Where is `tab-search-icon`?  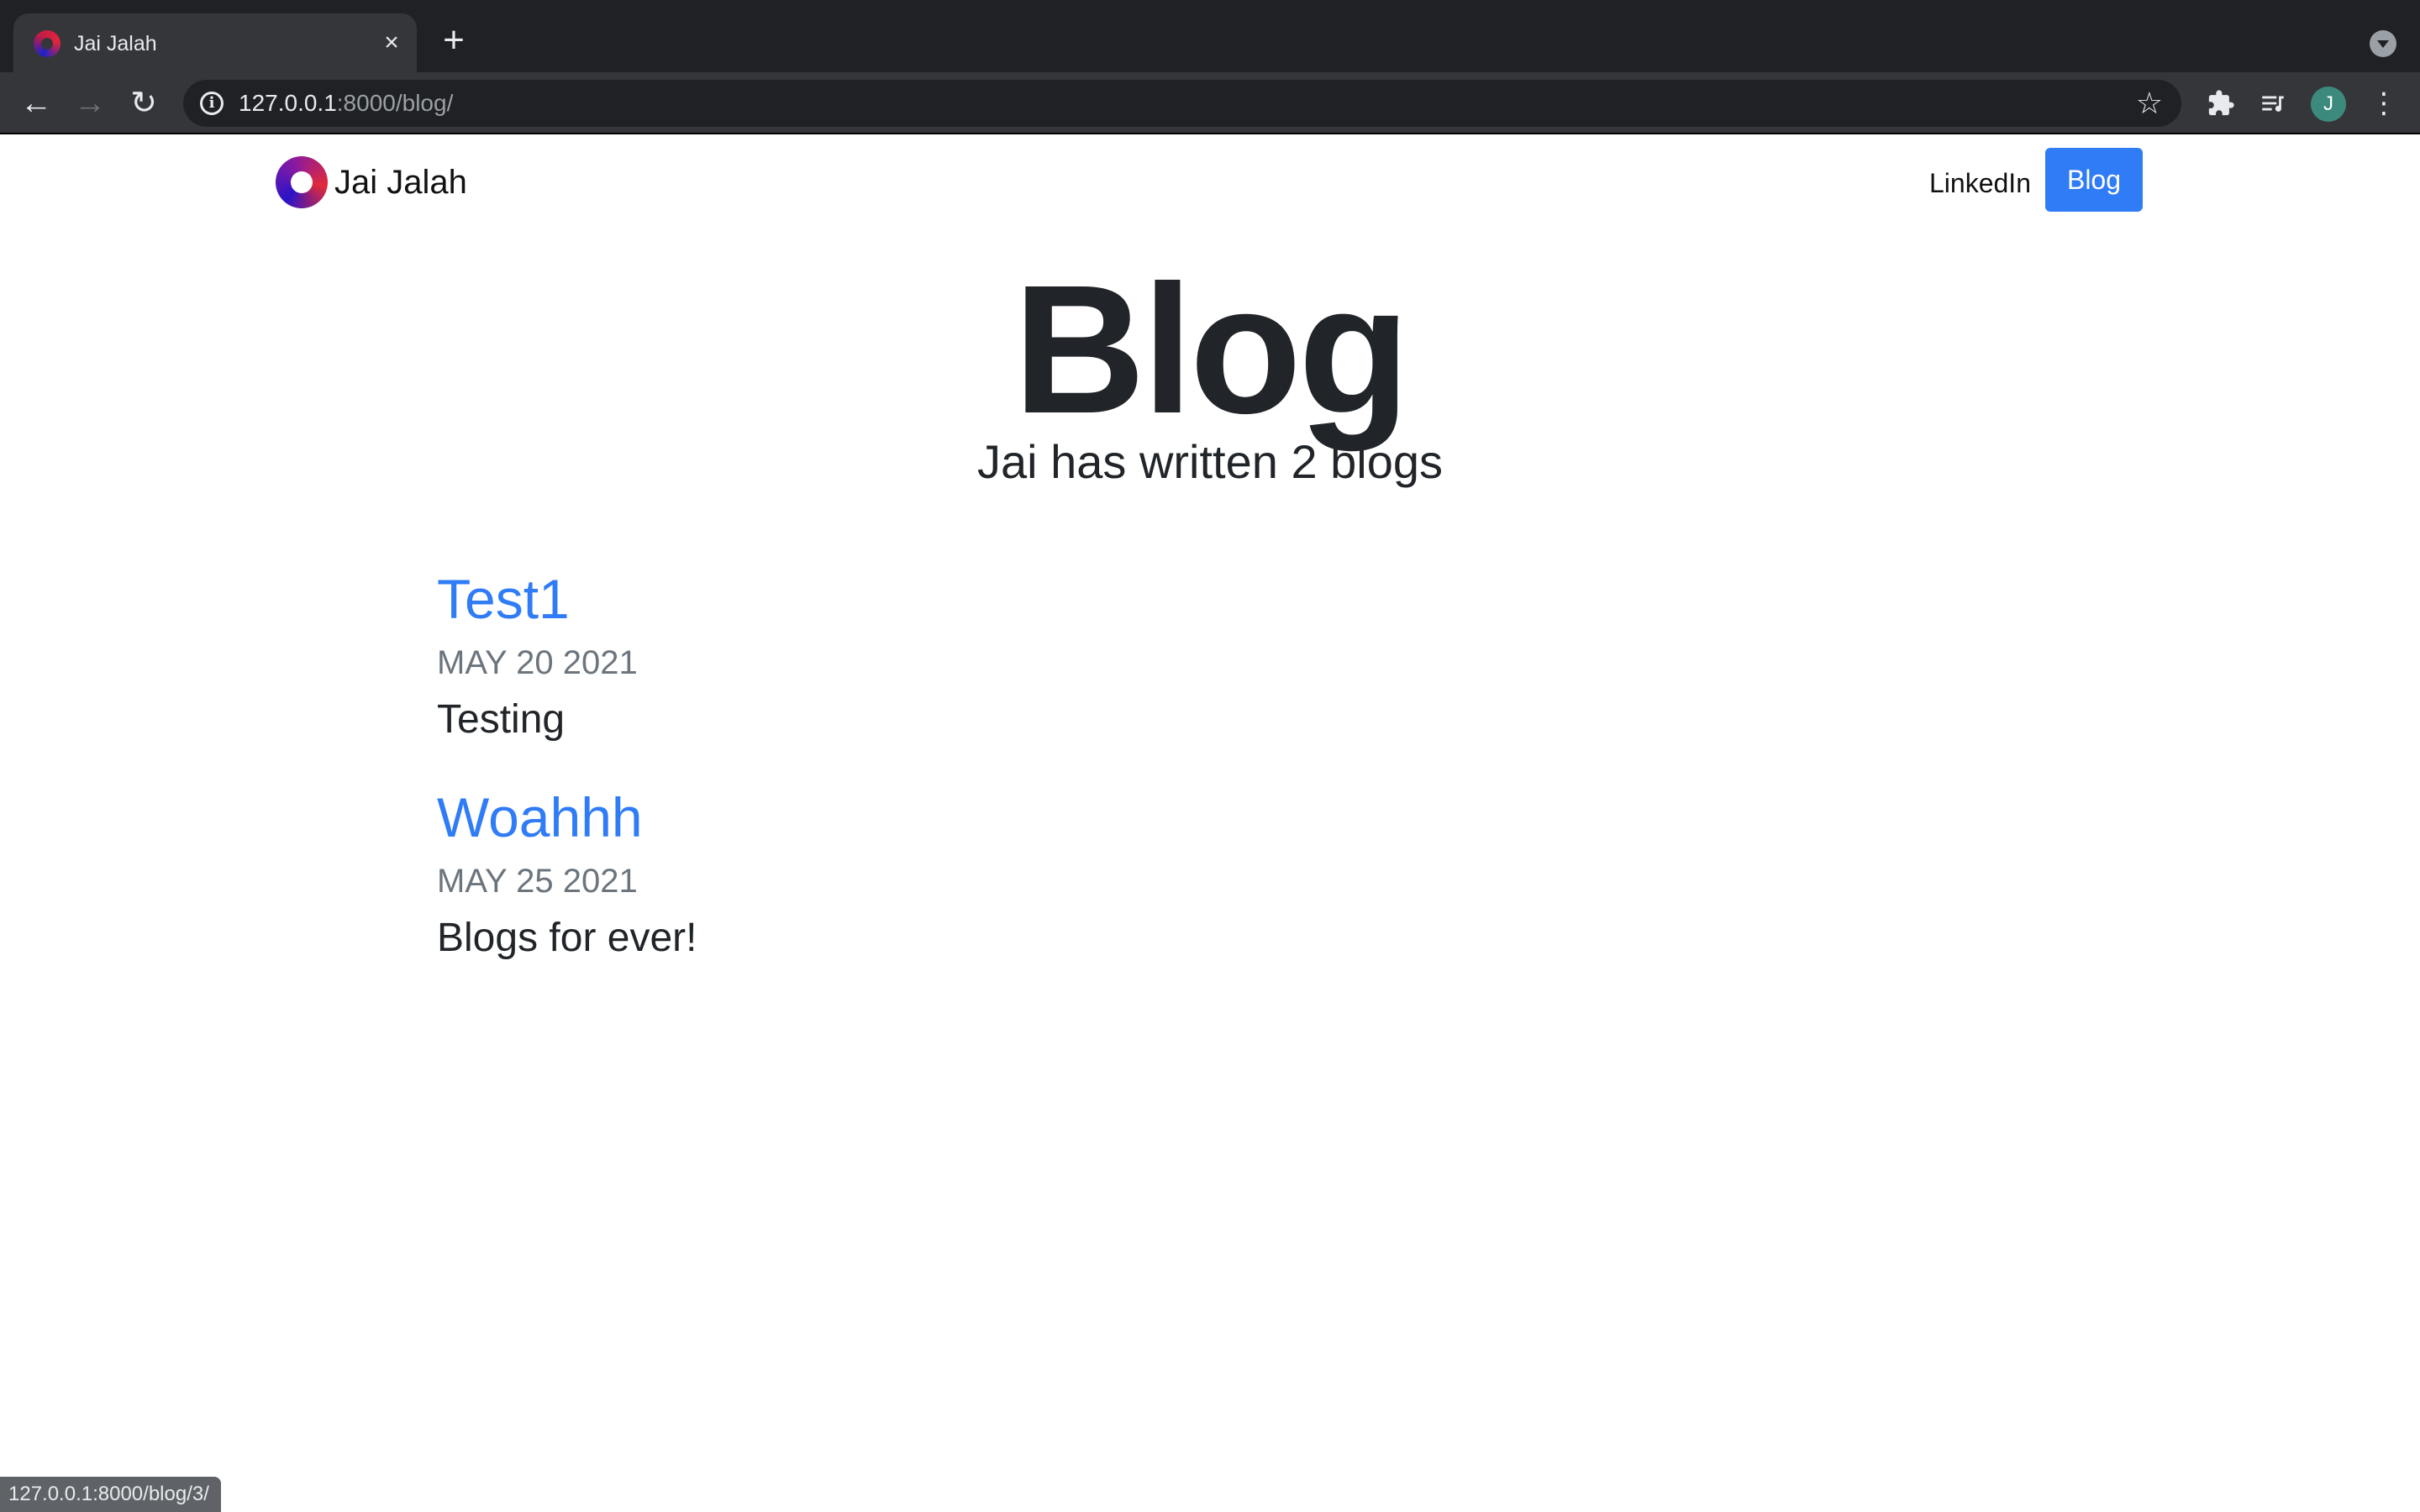
tab-search-icon is located at coordinates (2383, 43).